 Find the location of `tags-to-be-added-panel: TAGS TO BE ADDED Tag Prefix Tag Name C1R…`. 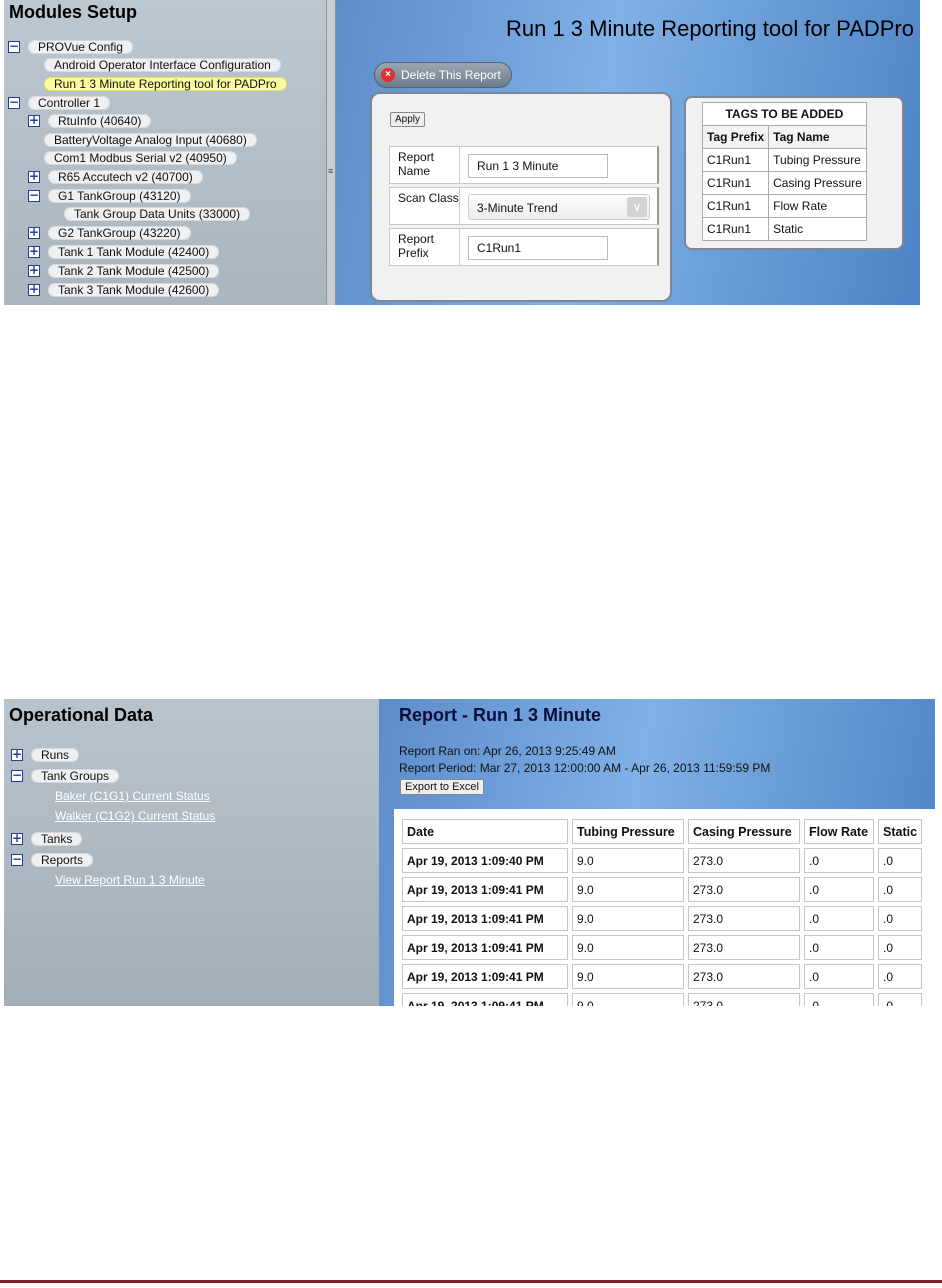

tags-to-be-added-panel: TAGS TO BE ADDED Tag Prefix Tag Name C1R… is located at coordinates (794, 173).